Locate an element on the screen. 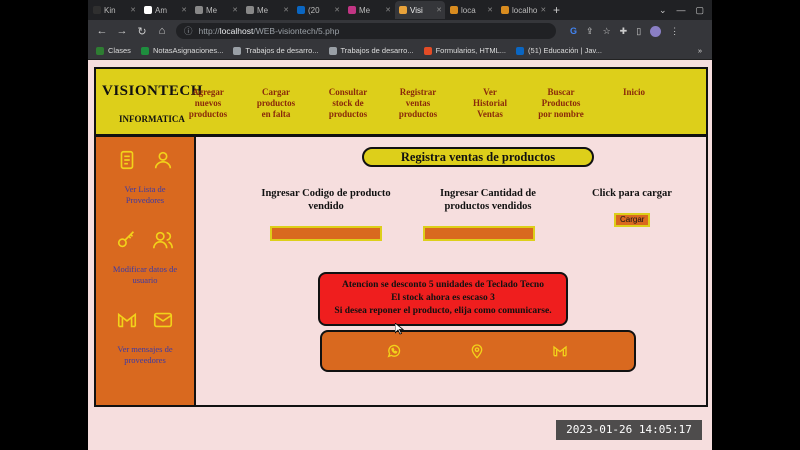  profile-avatar is located at coordinates (656, 31).